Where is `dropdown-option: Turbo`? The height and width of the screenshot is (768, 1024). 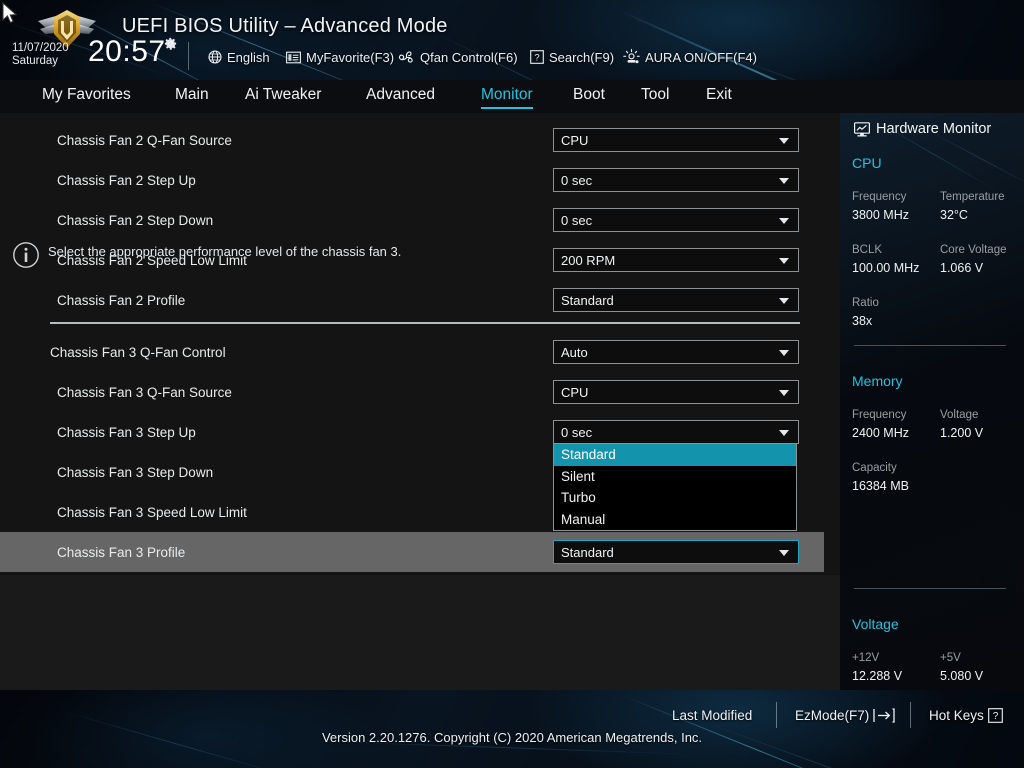 dropdown-option: Turbo is located at coordinates (675, 498).